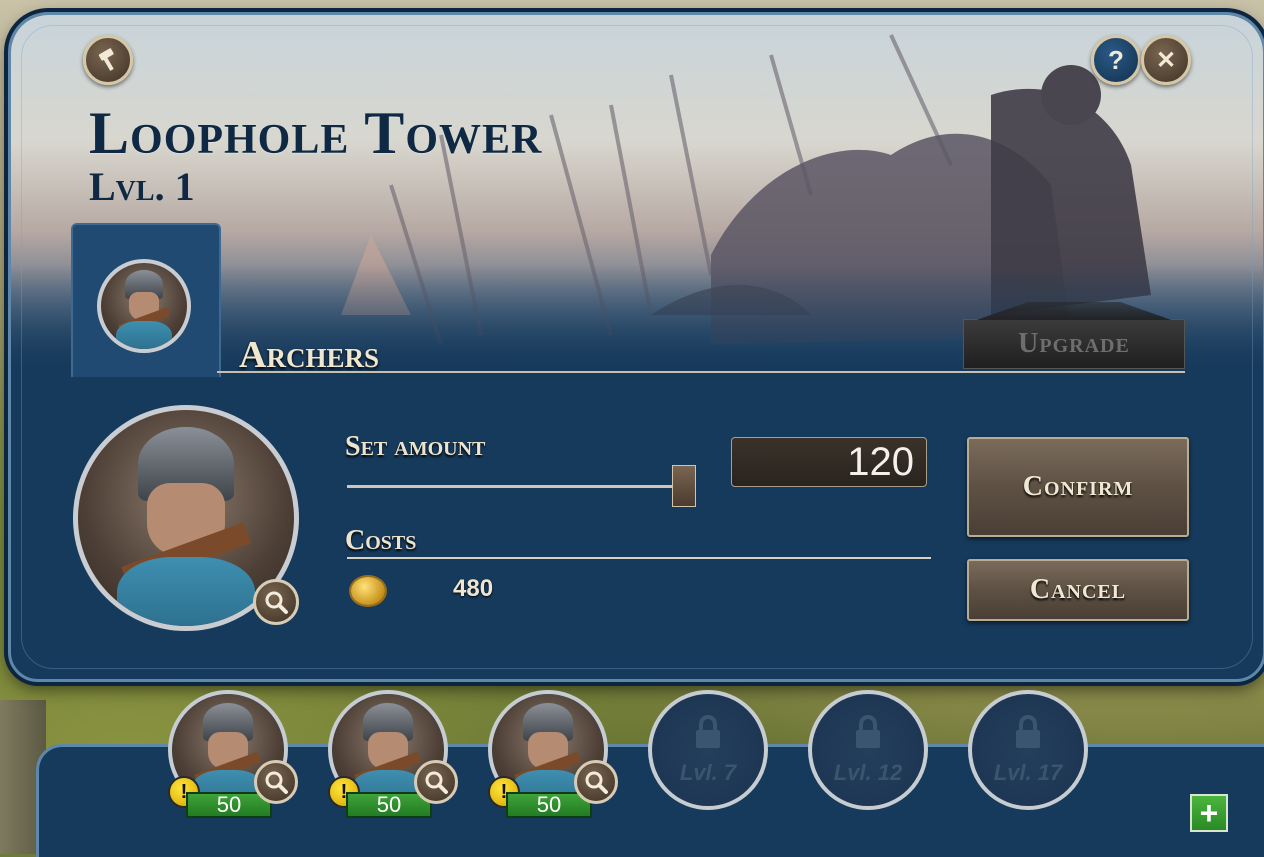 The height and width of the screenshot is (857, 1264). What do you see at coordinates (393, 754) in the screenshot?
I see `queue-slot-2: ! 50` at bounding box center [393, 754].